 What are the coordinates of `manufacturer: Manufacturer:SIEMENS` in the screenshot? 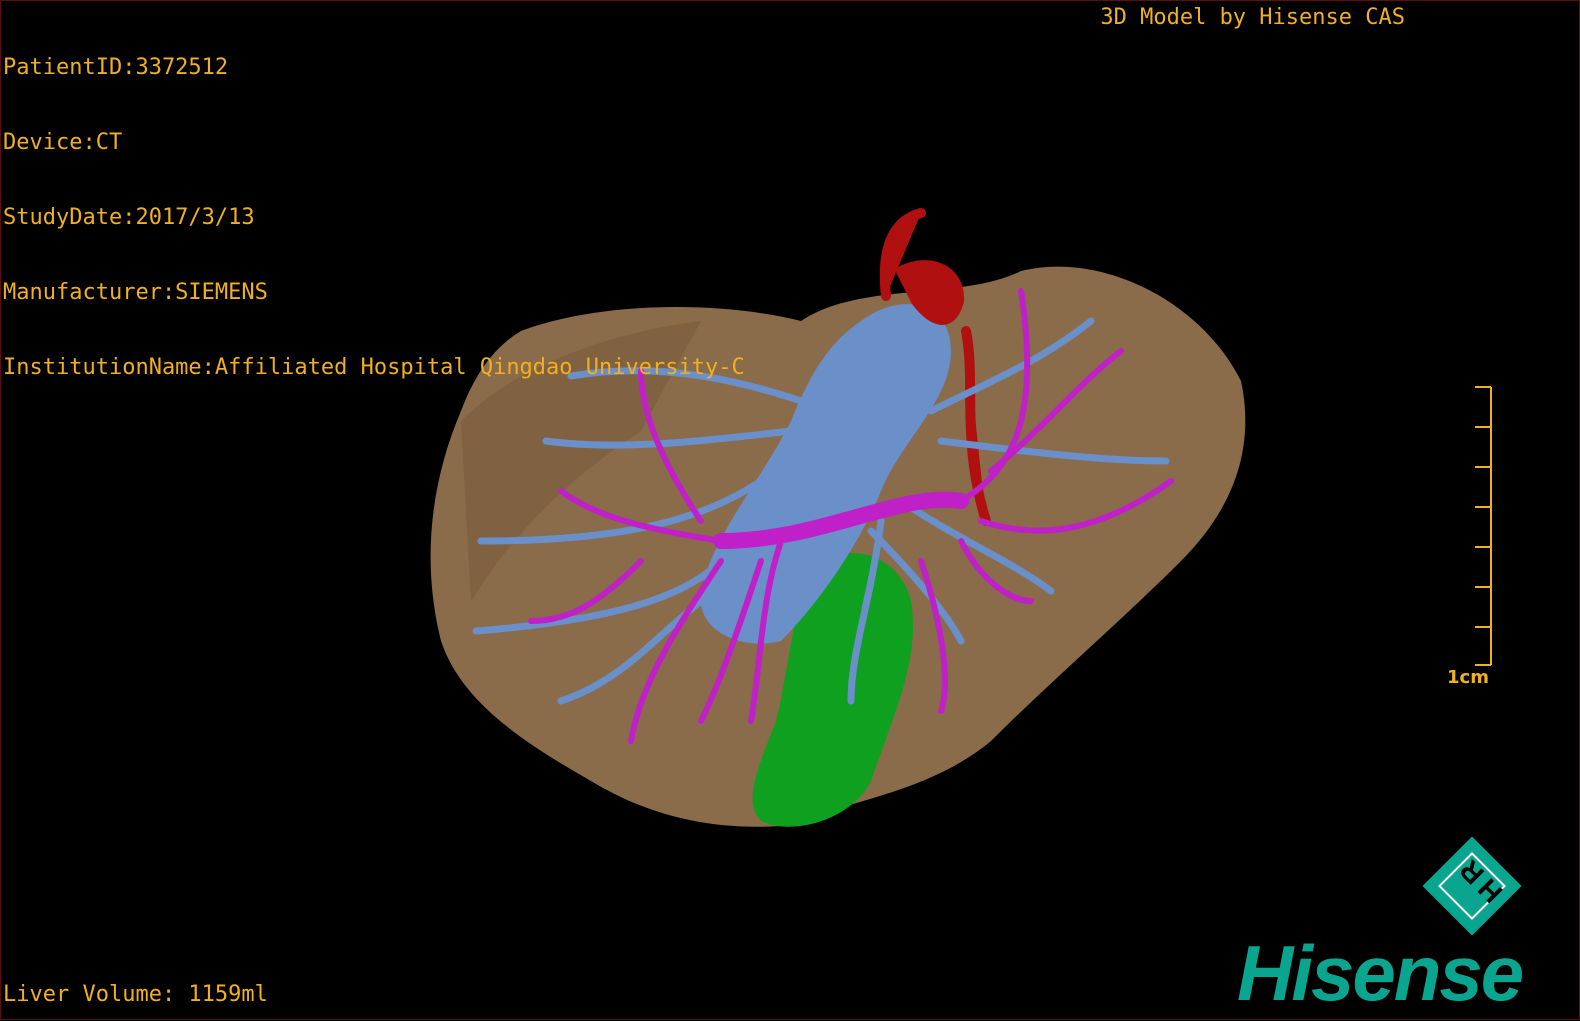 It's located at (135, 292).